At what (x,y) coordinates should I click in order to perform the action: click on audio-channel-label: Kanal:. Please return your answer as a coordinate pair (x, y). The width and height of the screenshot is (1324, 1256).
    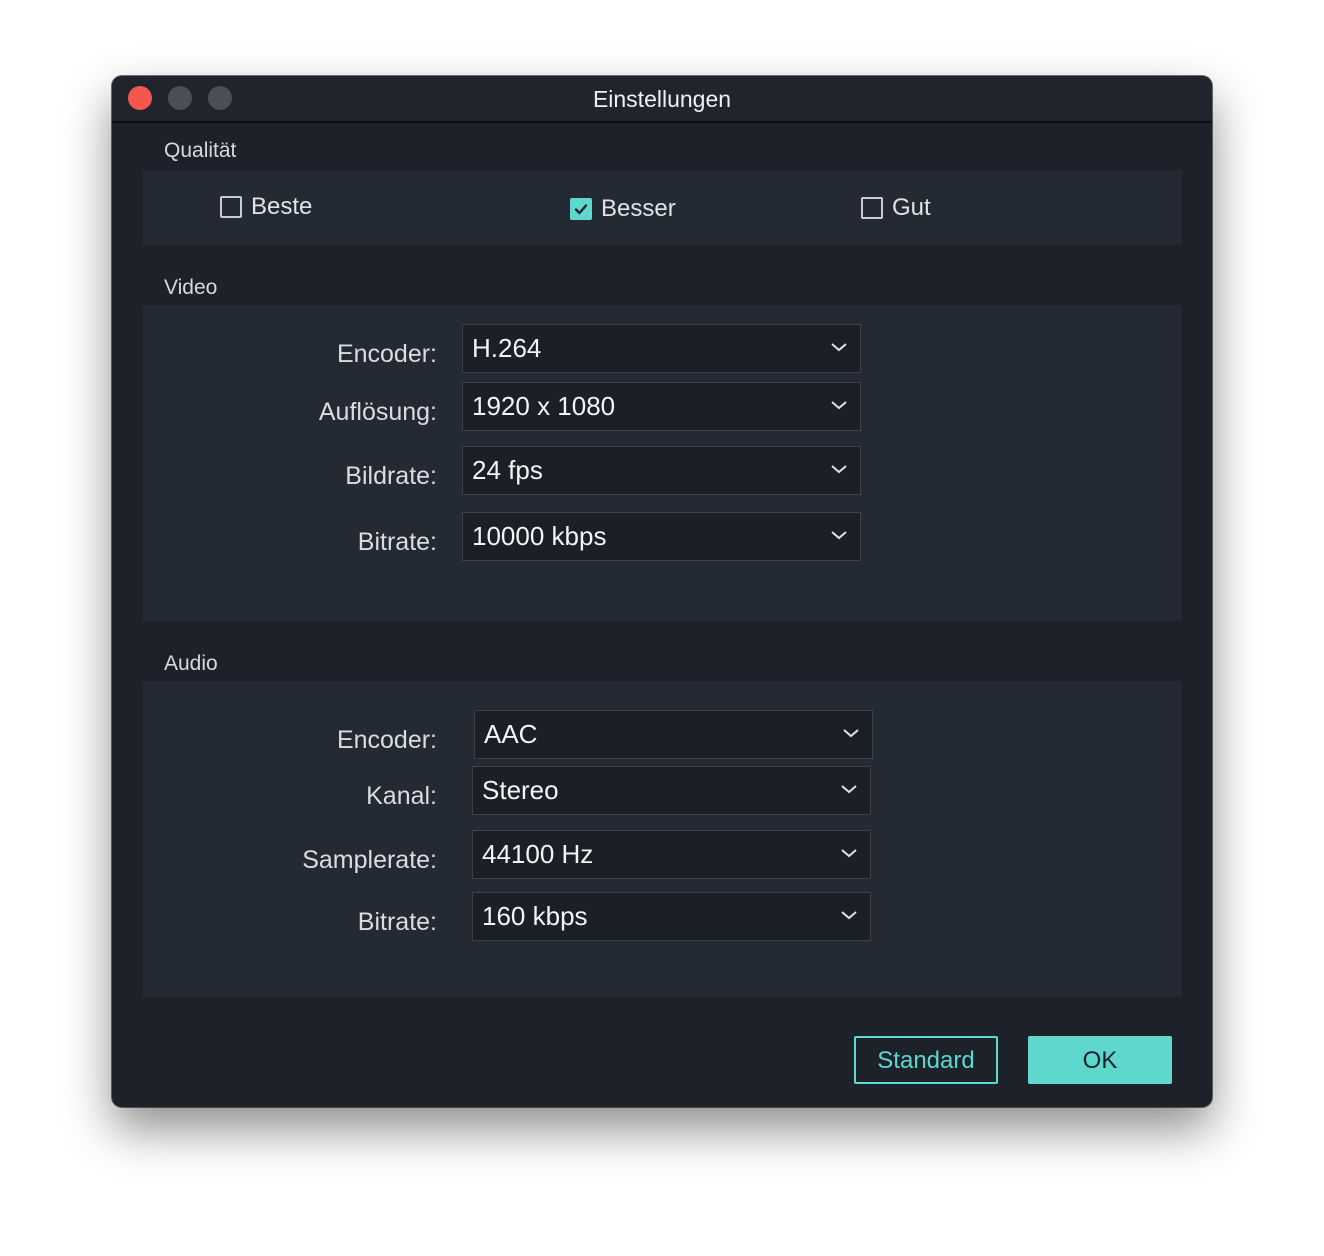
    Looking at the image, I should click on (401, 796).